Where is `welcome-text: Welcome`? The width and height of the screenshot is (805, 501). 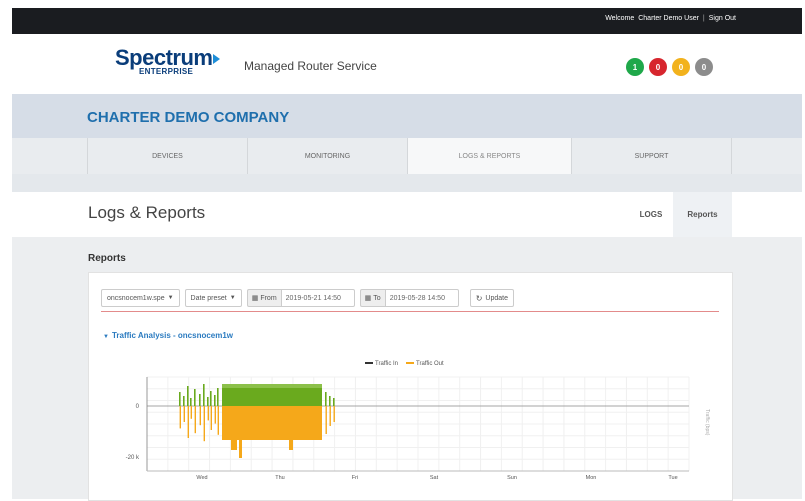 welcome-text: Welcome is located at coordinates (620, 18).